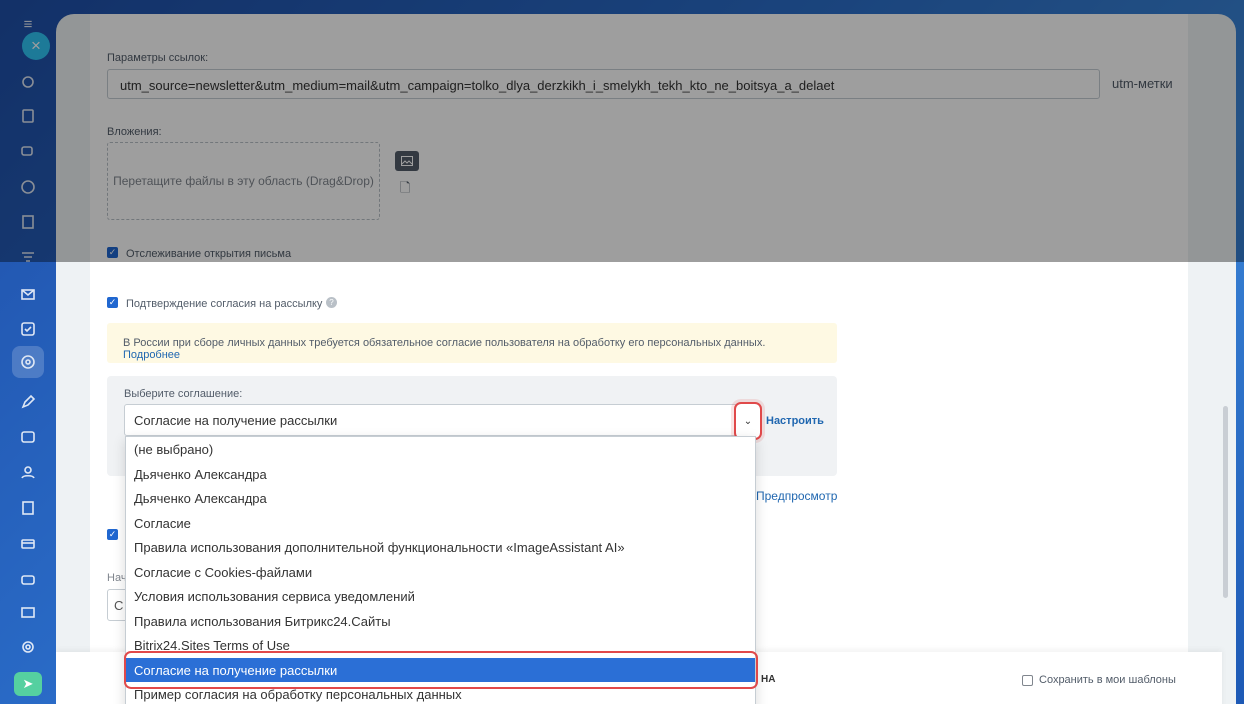 This screenshot has height=704, width=1244. What do you see at coordinates (405, 190) in the screenshot?
I see `file-attach-icon: 🗋` at bounding box center [405, 190].